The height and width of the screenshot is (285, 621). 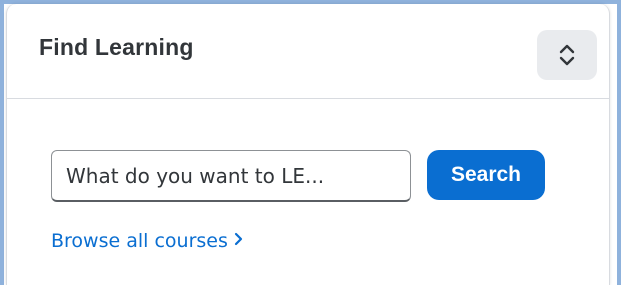 I want to click on chevron-right-icon, so click(x=238, y=240).